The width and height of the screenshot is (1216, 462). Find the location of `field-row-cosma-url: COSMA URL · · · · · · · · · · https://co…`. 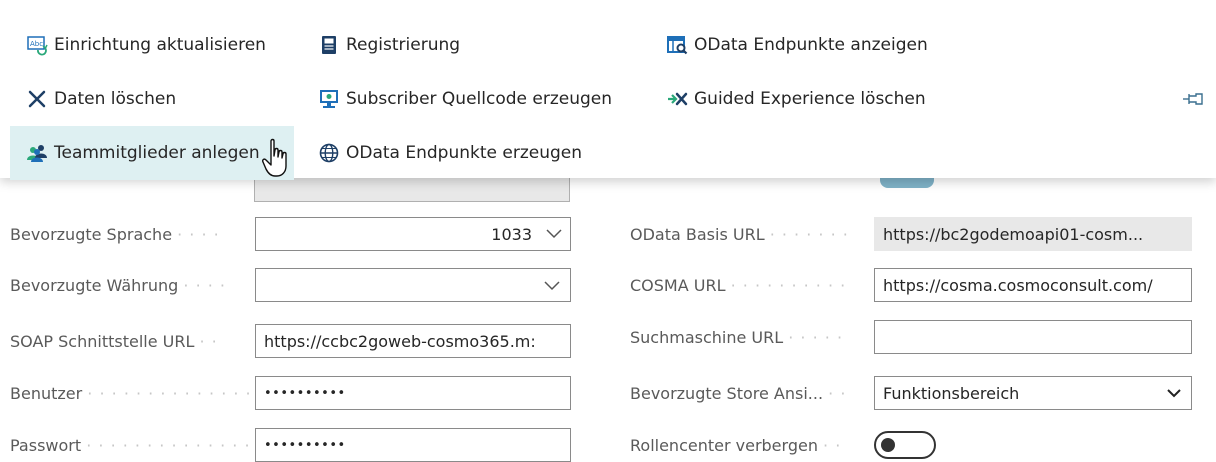

field-row-cosma-url: COSMA URL · · · · · · · · · · https://co… is located at coordinates (913, 285).